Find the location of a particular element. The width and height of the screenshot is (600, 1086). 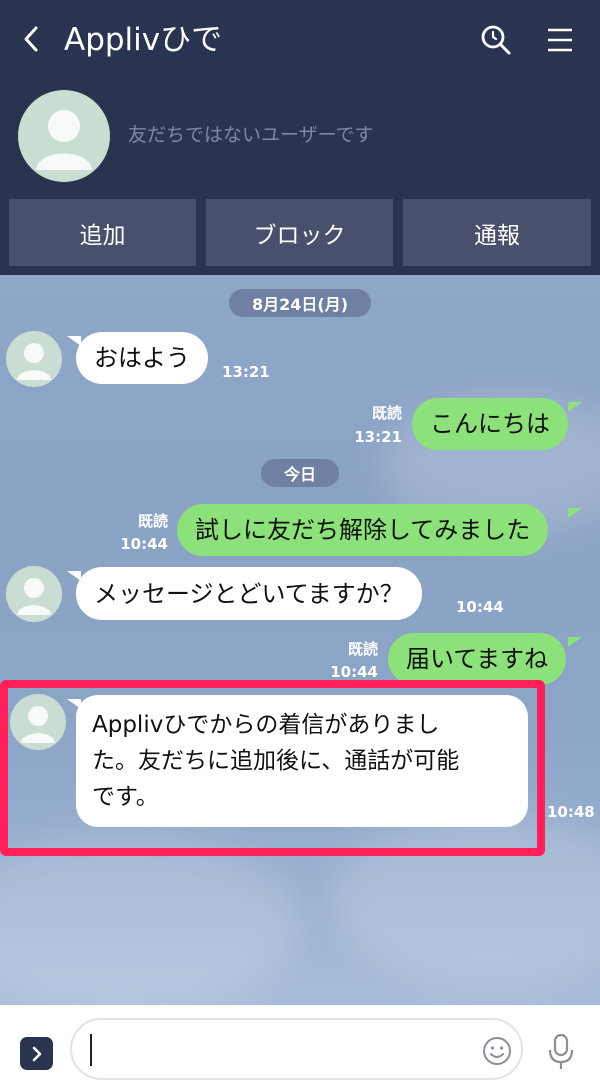

report-button: 通報 is located at coordinates (497, 232).